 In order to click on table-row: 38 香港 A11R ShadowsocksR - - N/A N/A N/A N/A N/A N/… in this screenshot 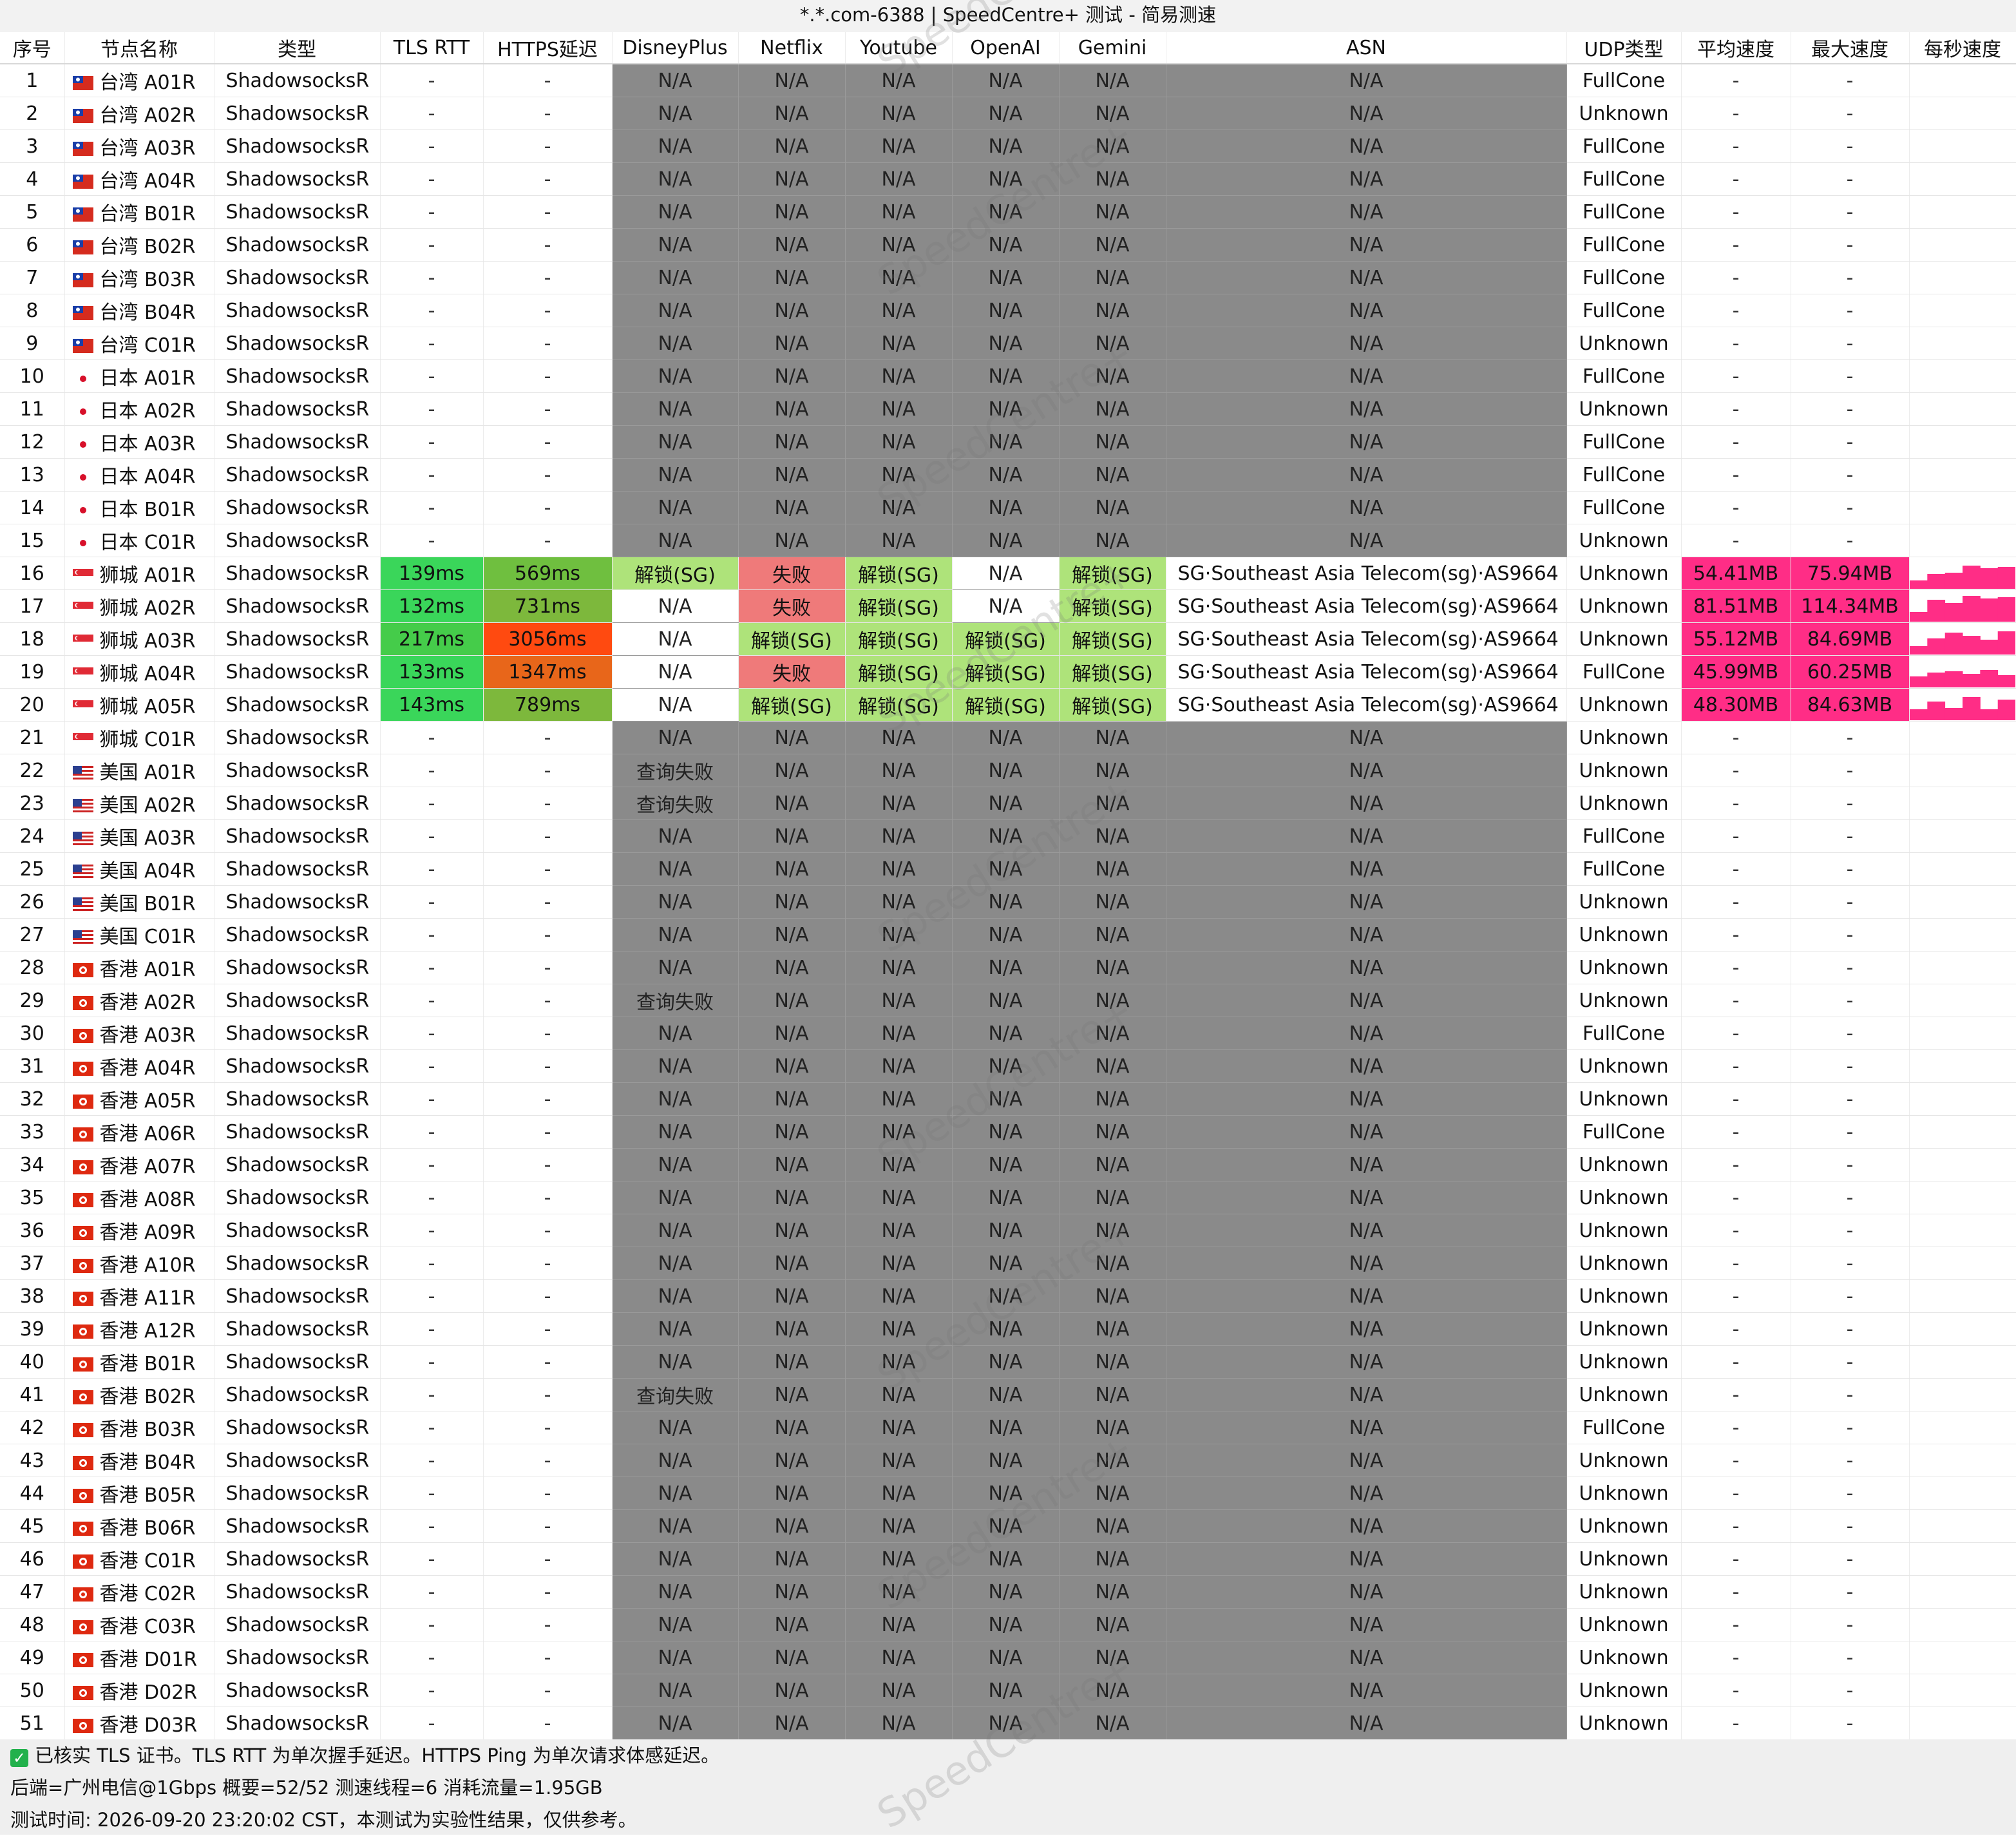, I will do `click(1008, 1296)`.